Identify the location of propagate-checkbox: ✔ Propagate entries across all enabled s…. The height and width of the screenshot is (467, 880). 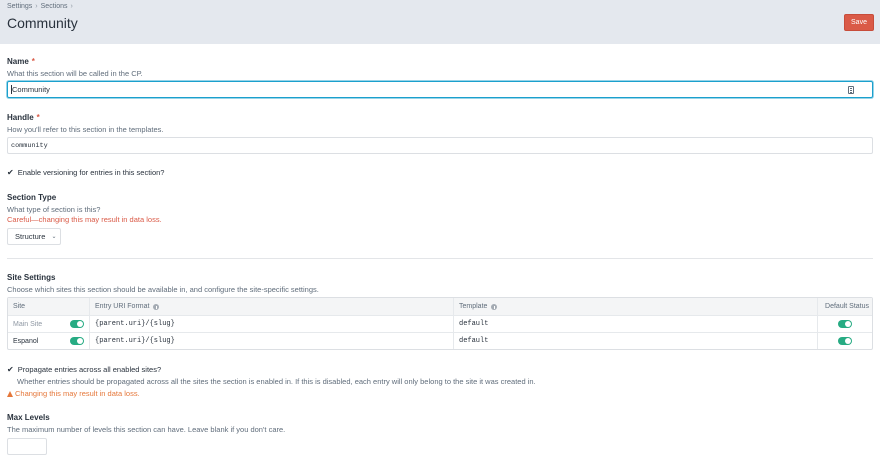
(84, 369).